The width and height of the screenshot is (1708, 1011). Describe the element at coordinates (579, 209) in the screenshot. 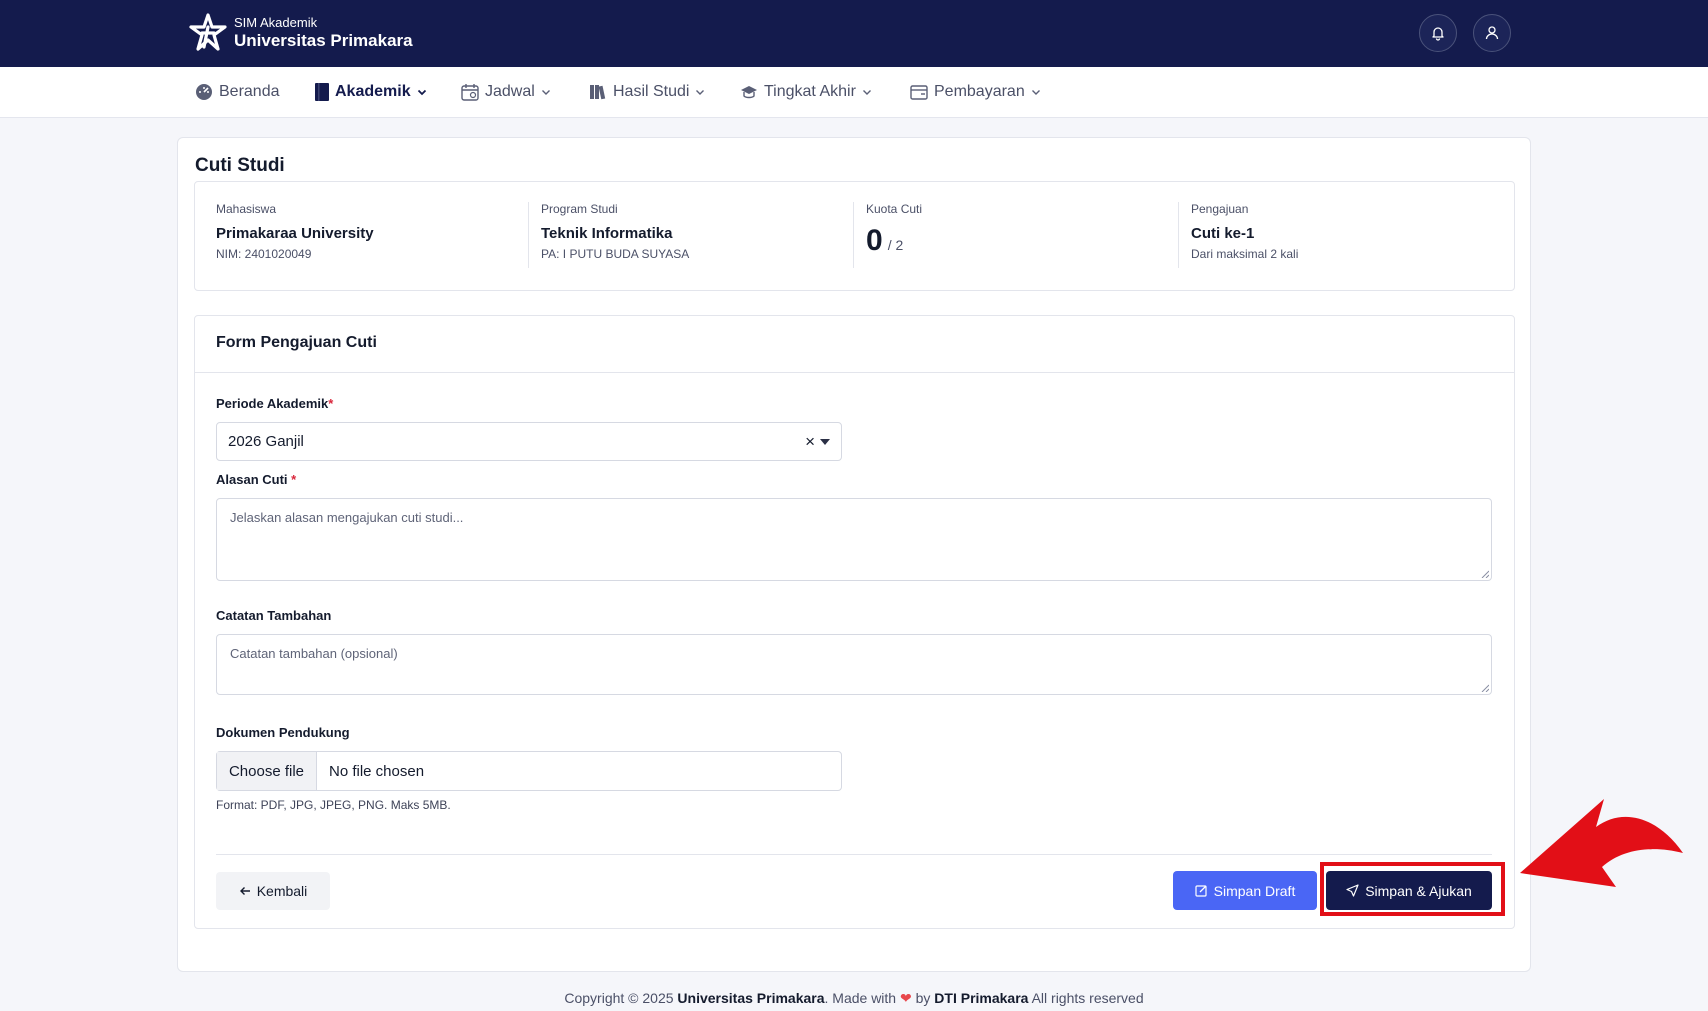

I see `info-label: Program Studi` at that location.